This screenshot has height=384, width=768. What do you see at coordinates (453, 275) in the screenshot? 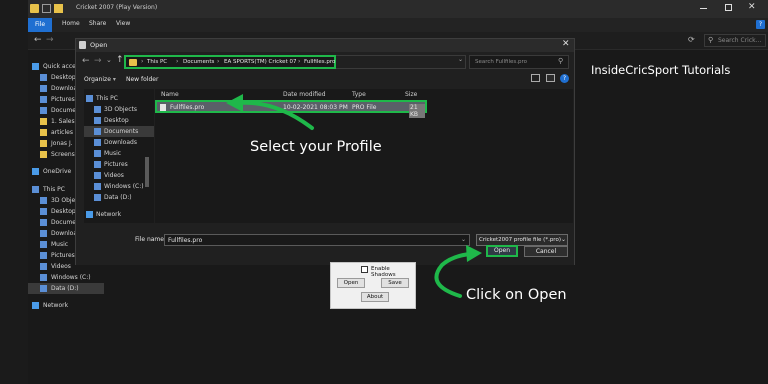
I see `arrow-to-open-button` at bounding box center [453, 275].